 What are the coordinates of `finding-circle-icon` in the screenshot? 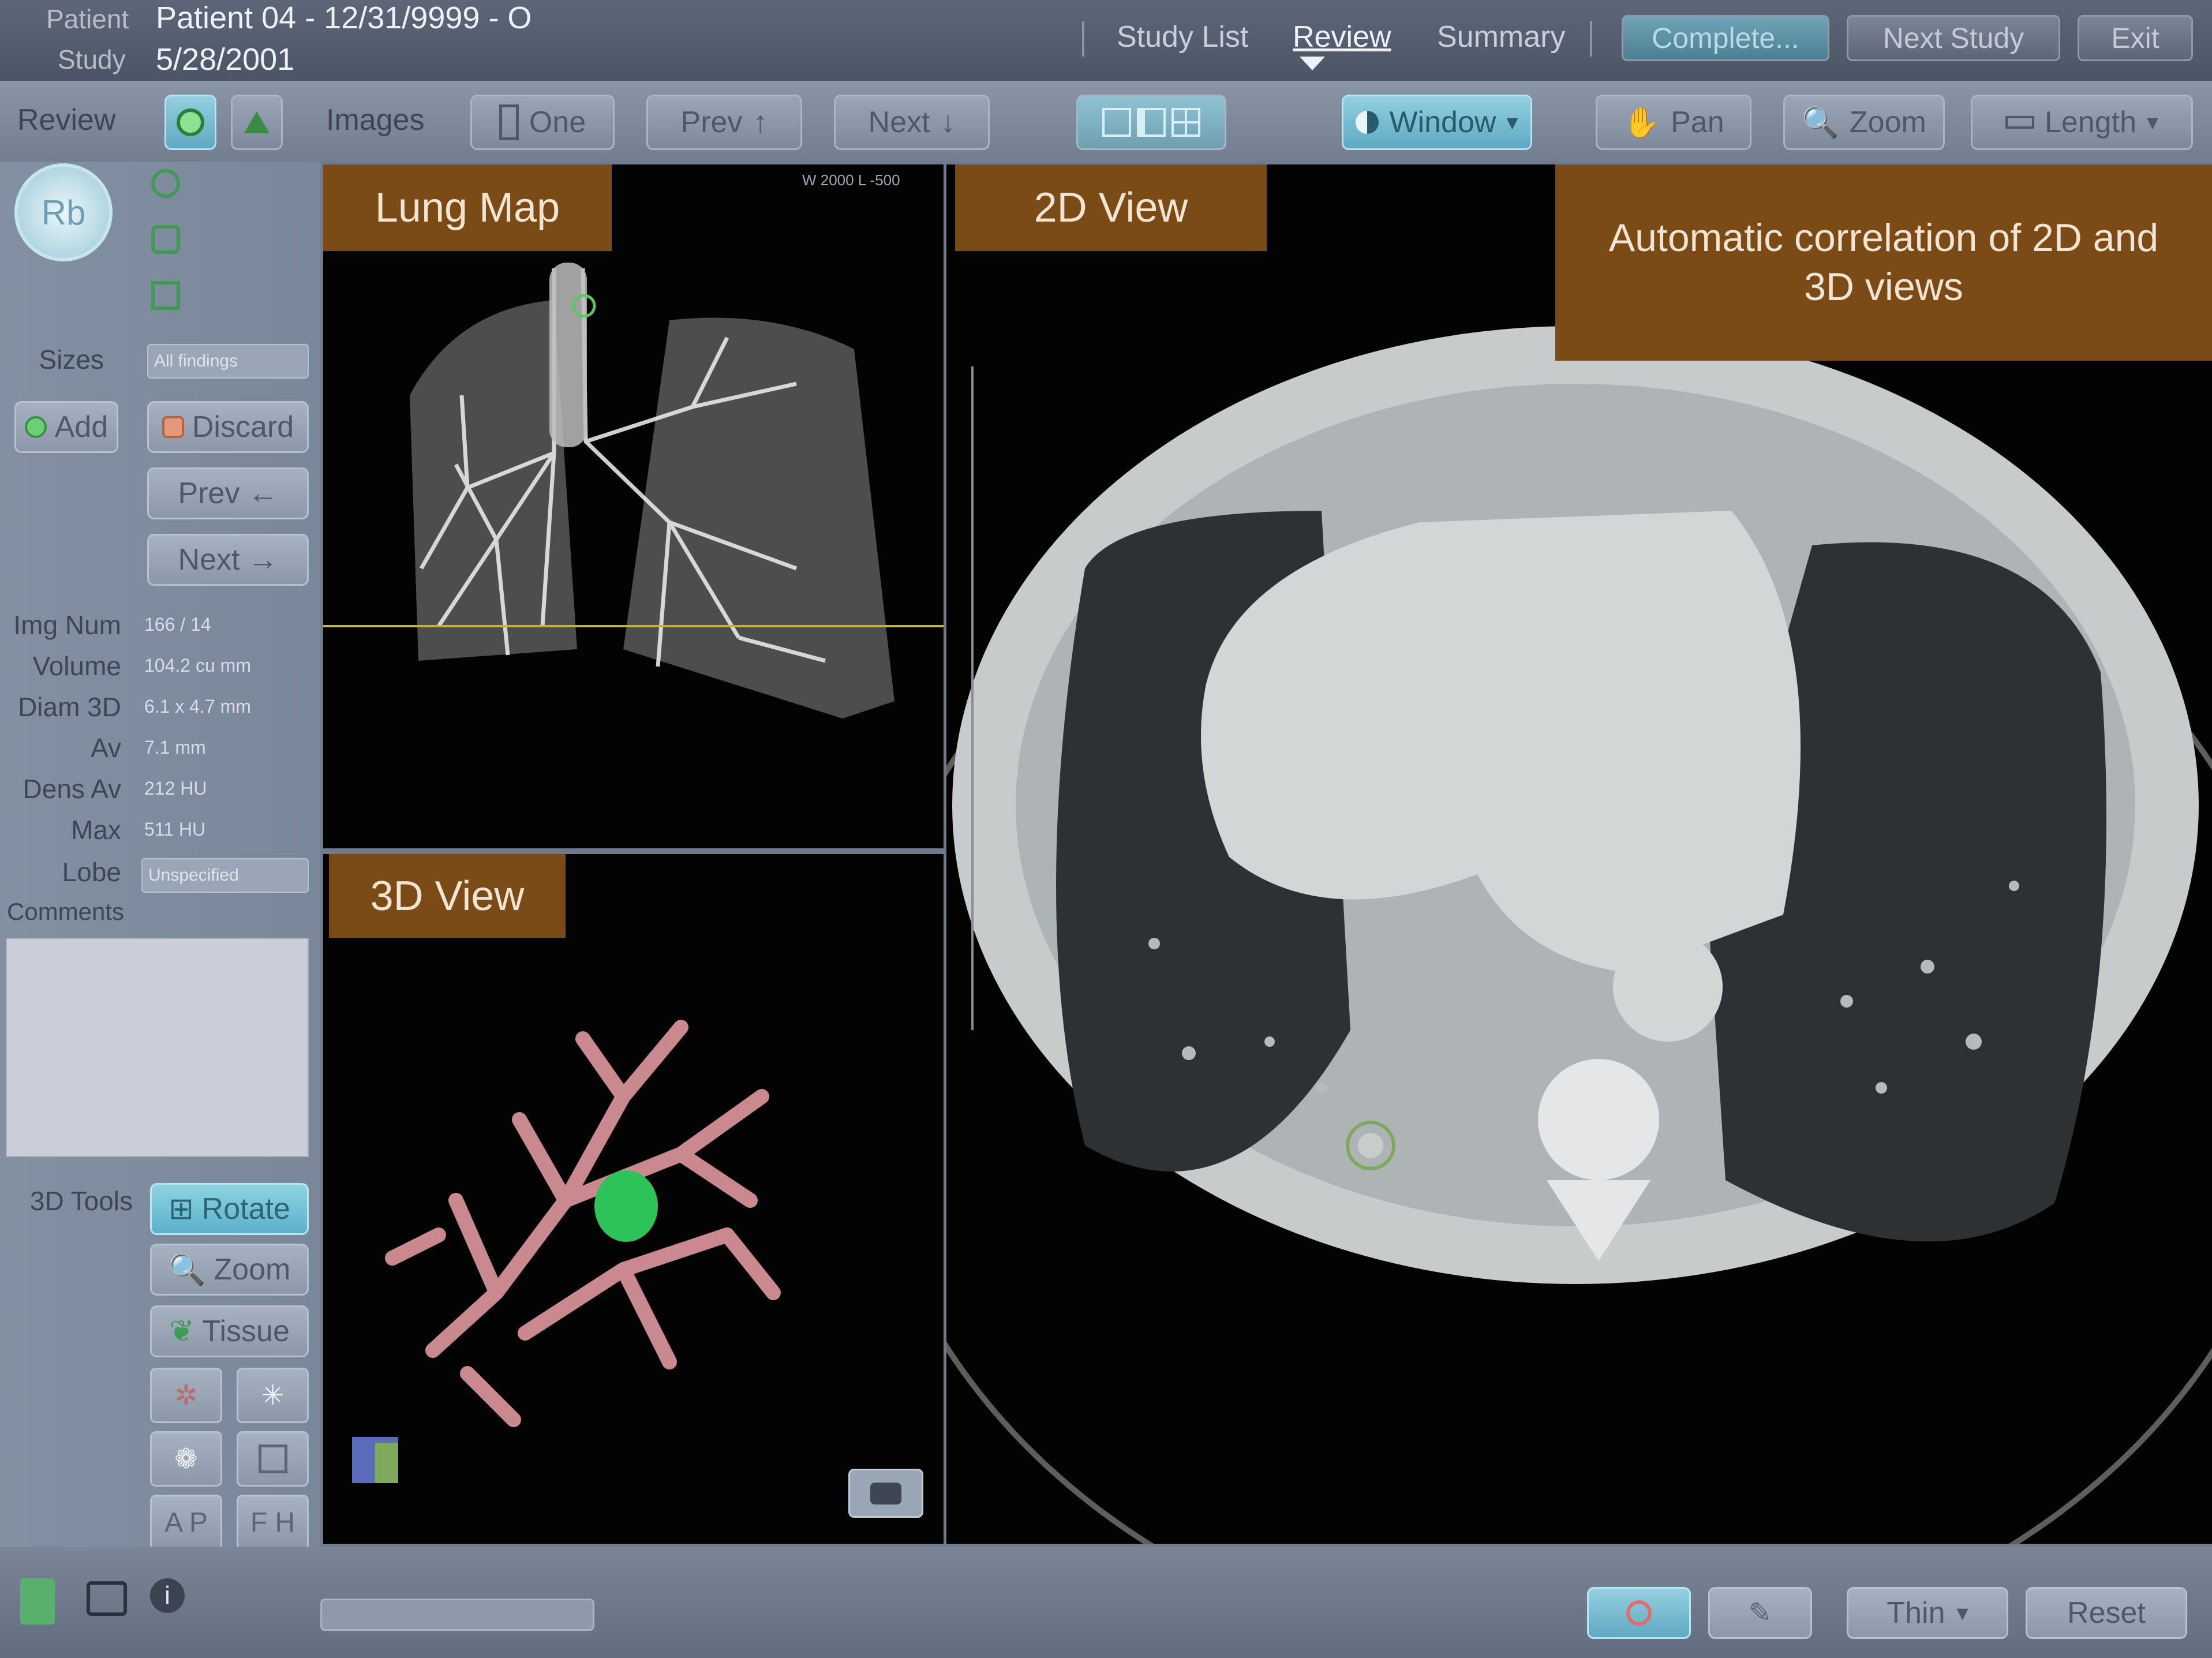 It's located at (165, 183).